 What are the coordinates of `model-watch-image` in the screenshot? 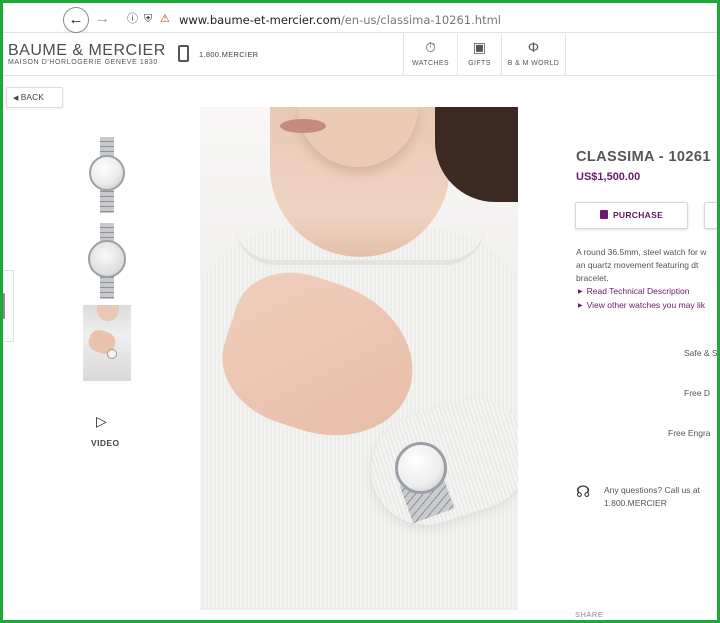 It's located at (112, 354).